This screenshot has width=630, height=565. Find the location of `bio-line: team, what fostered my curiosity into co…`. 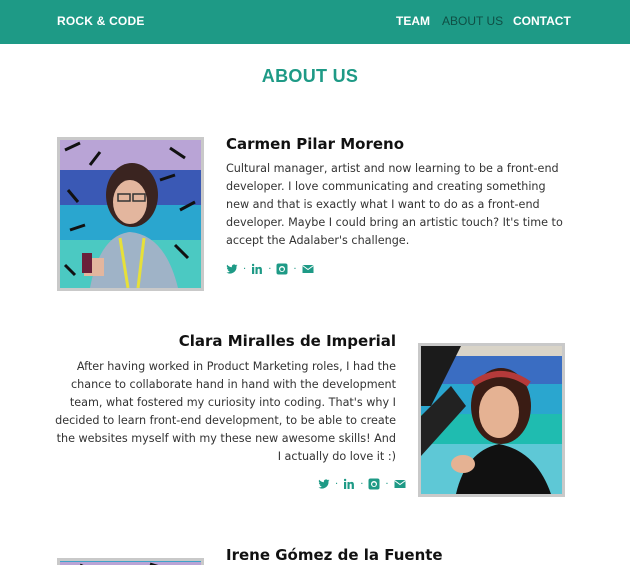

bio-line: team, what fostered my curiosity into co… is located at coordinates (232, 402).